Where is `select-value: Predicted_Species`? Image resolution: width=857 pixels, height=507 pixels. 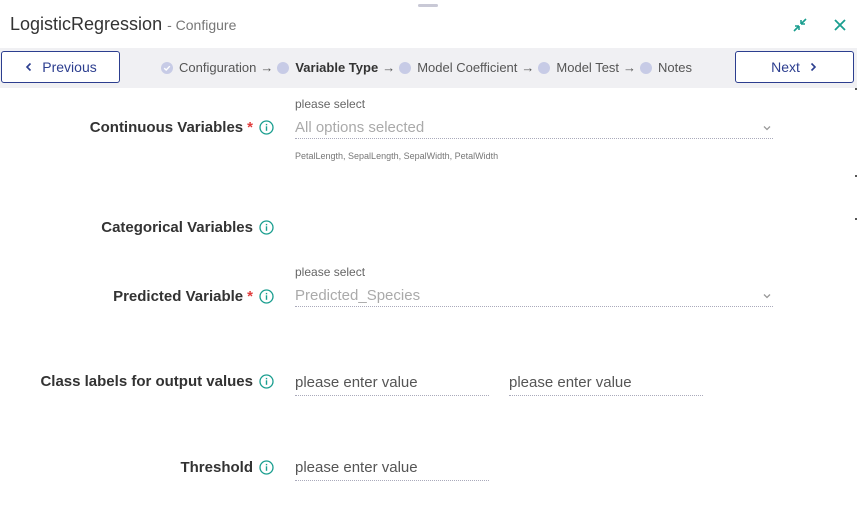
select-value: Predicted_Species is located at coordinates (358, 295).